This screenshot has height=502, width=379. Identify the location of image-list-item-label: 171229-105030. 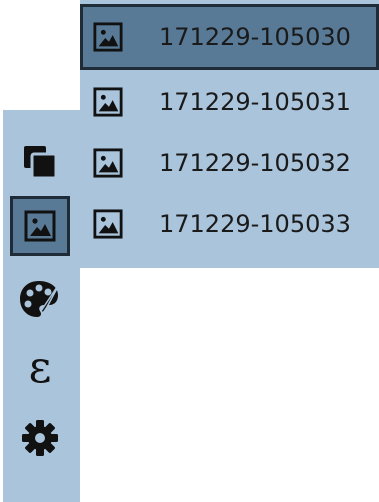
(255, 37).